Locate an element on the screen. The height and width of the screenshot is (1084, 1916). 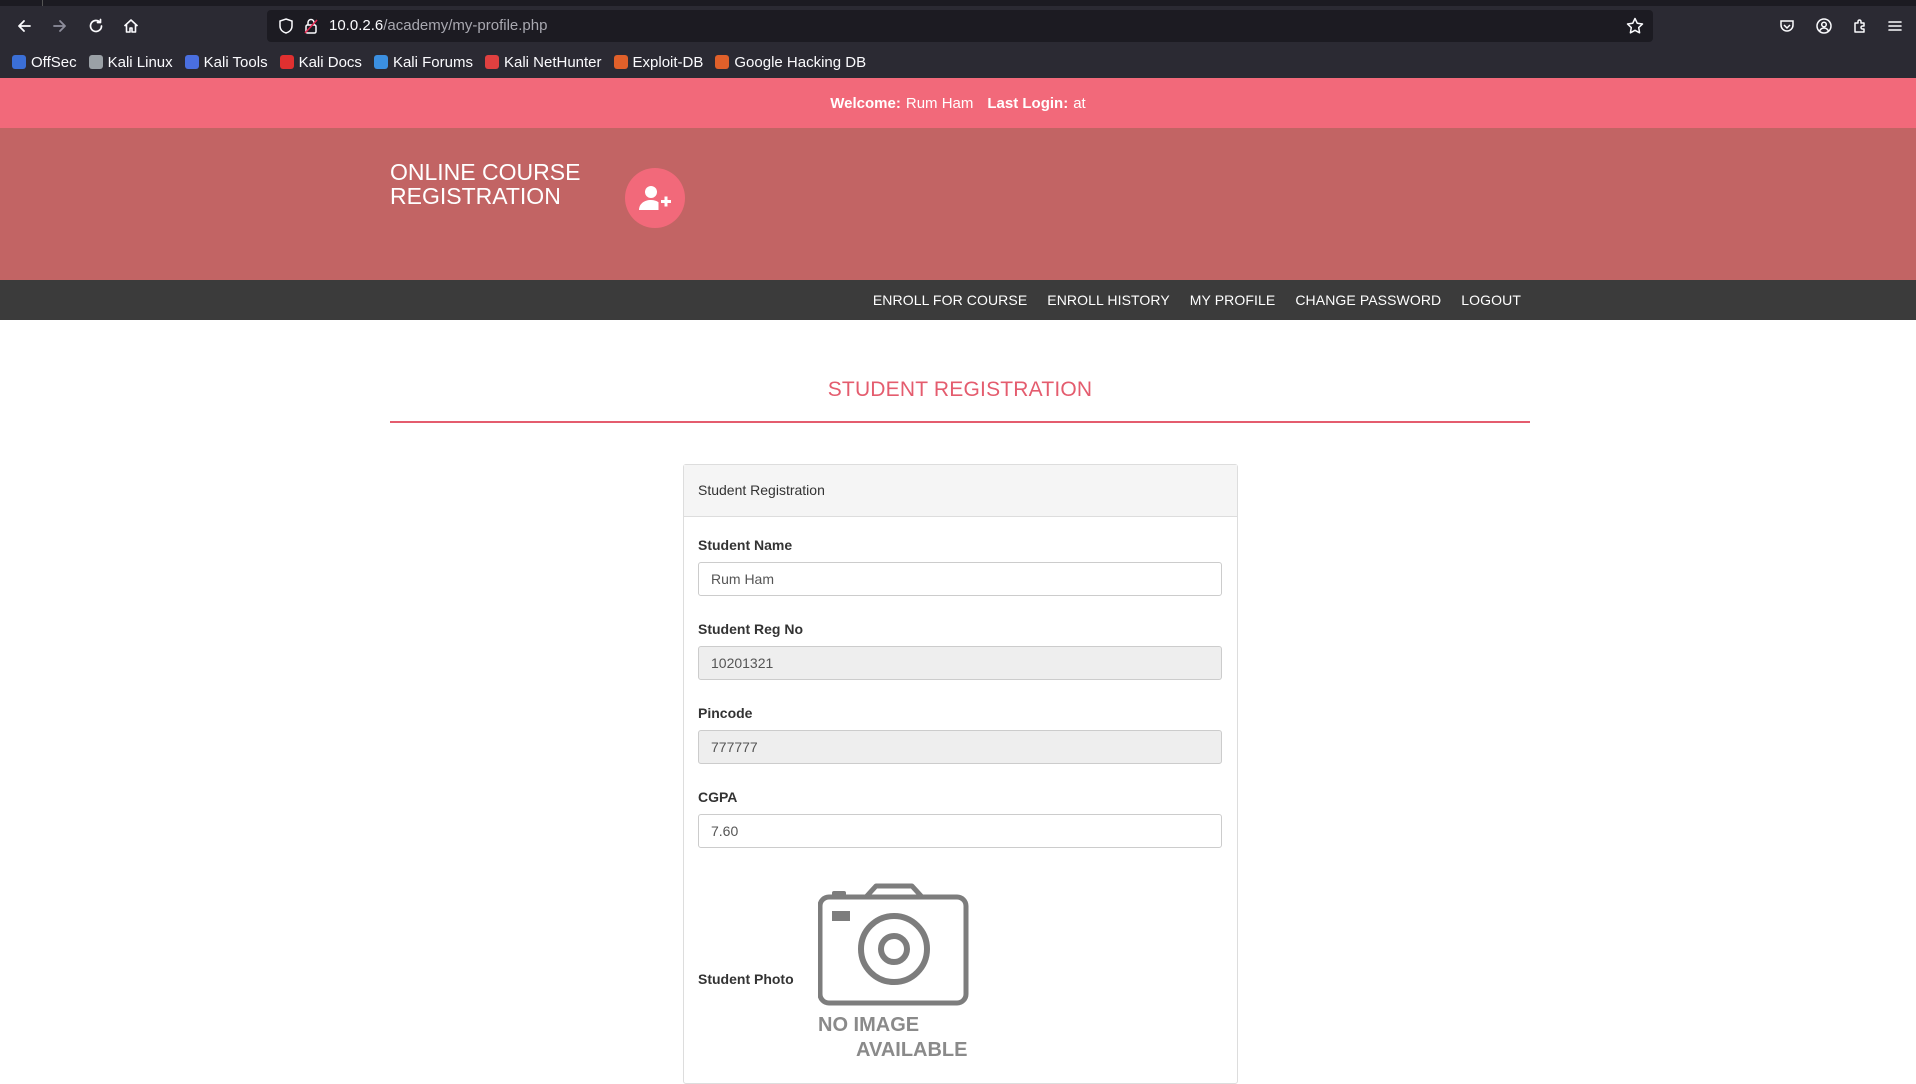
kali-nethunter-icon is located at coordinates (491, 62).